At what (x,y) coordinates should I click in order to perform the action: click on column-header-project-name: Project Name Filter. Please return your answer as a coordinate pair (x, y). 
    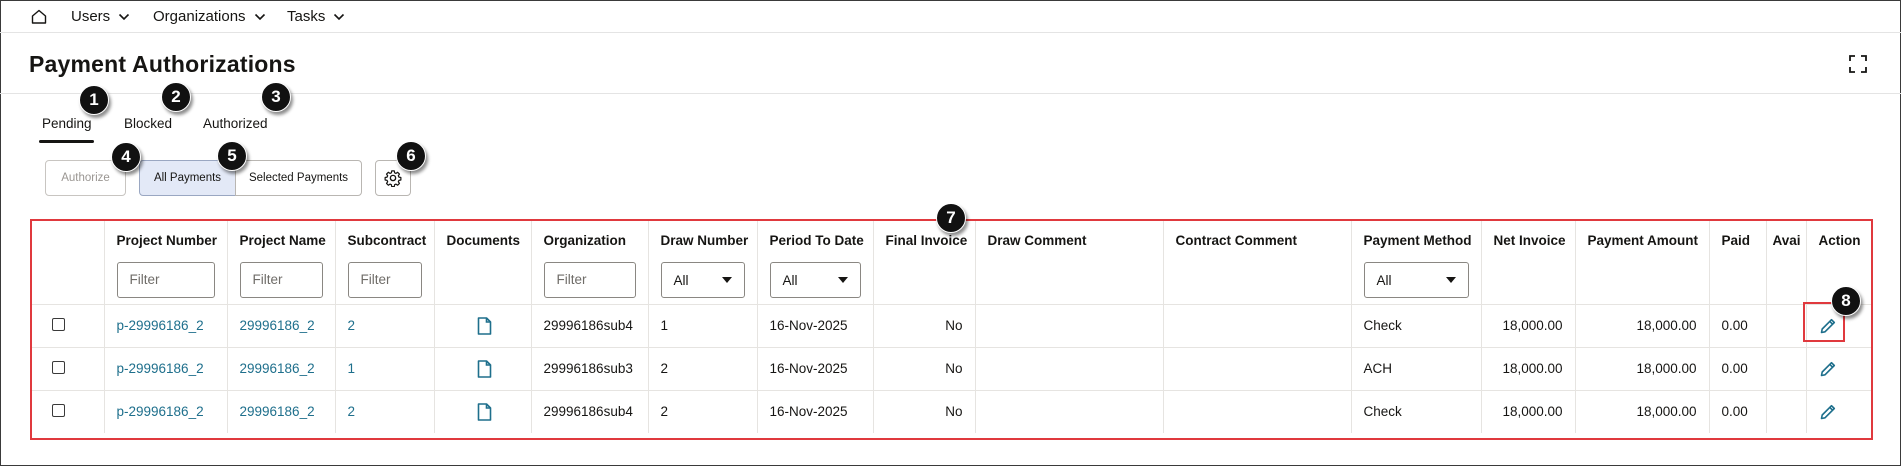
    Looking at the image, I should click on (281, 262).